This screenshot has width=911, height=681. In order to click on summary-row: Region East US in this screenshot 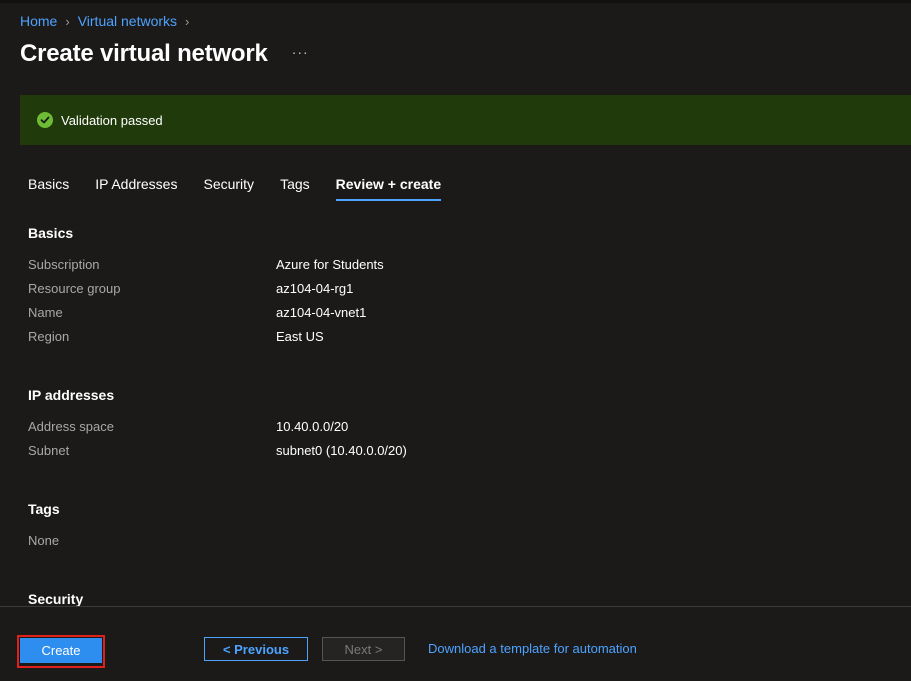, I will do `click(458, 341)`.